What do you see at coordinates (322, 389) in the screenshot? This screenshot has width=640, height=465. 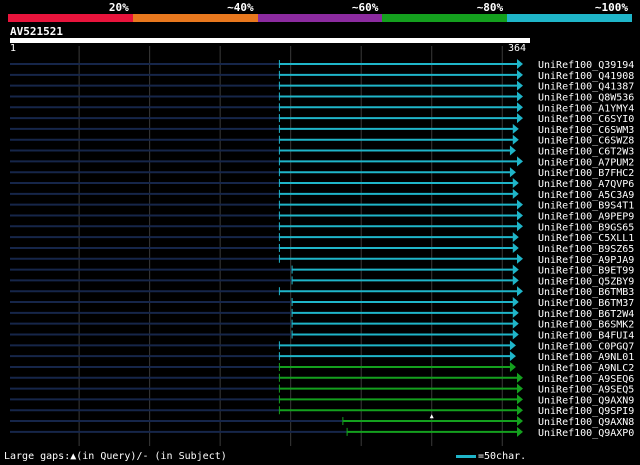 I see `hit-row: UniRef100_A9SEQ5` at bounding box center [322, 389].